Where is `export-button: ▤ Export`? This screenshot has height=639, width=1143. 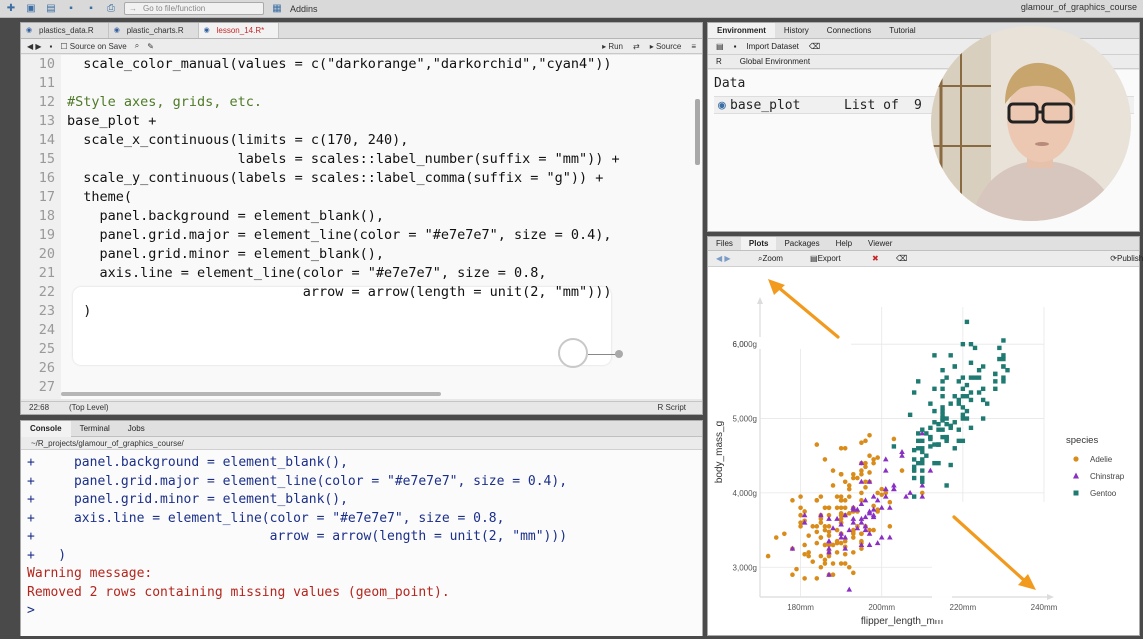
export-button: ▤ Export is located at coordinates (825, 259).